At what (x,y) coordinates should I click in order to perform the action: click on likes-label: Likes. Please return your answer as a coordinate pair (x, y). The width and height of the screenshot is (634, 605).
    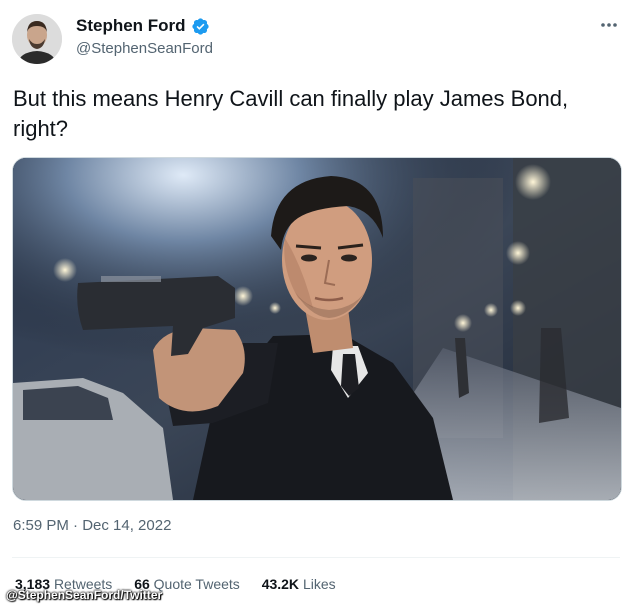
    Looking at the image, I should click on (319, 584).